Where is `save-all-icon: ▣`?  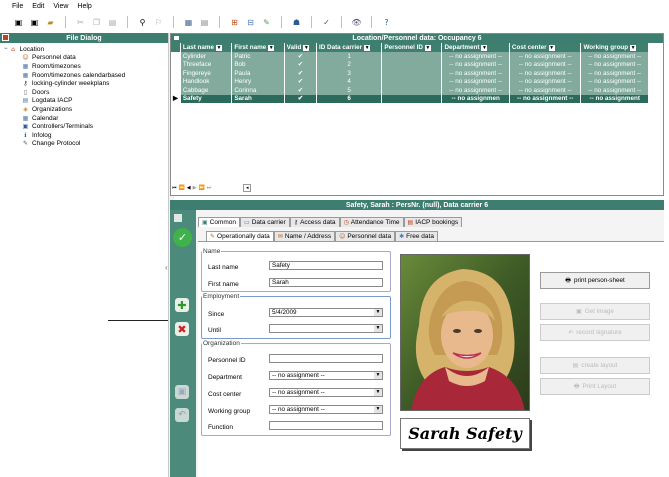 save-all-icon: ▣ is located at coordinates (34, 22).